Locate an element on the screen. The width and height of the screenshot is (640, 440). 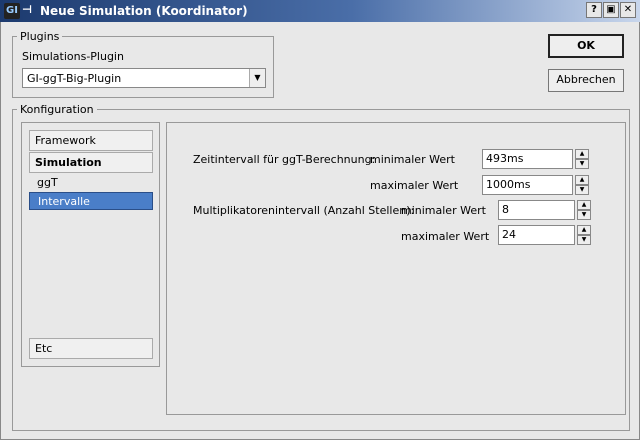
nav-tab-etc: Etc is located at coordinates (91, 348).